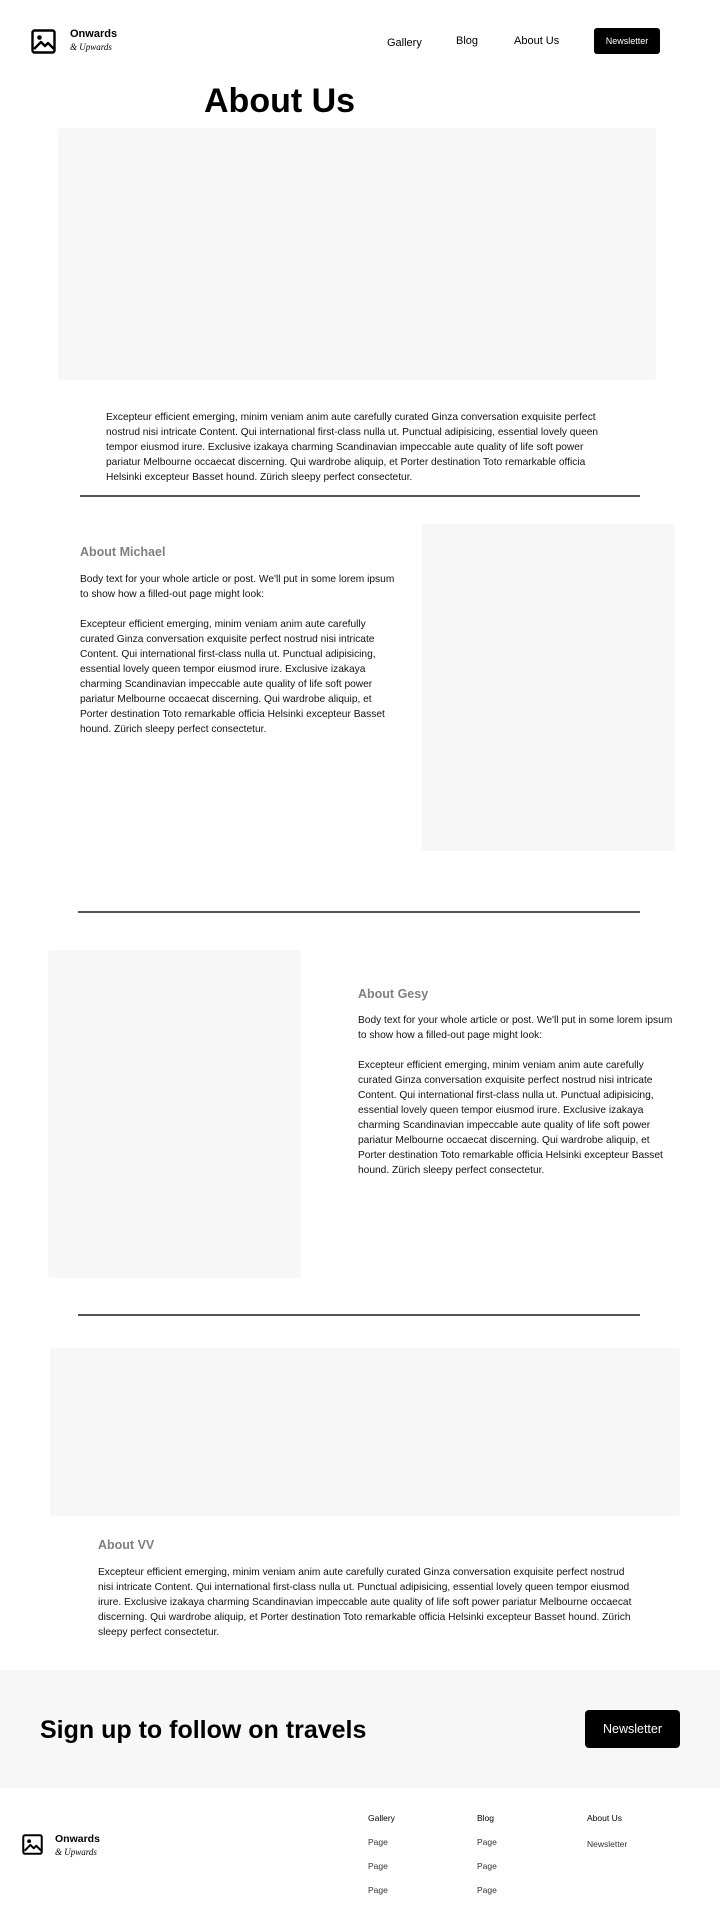  What do you see at coordinates (93, 34) in the screenshot?
I see `brand-name: Onwards` at bounding box center [93, 34].